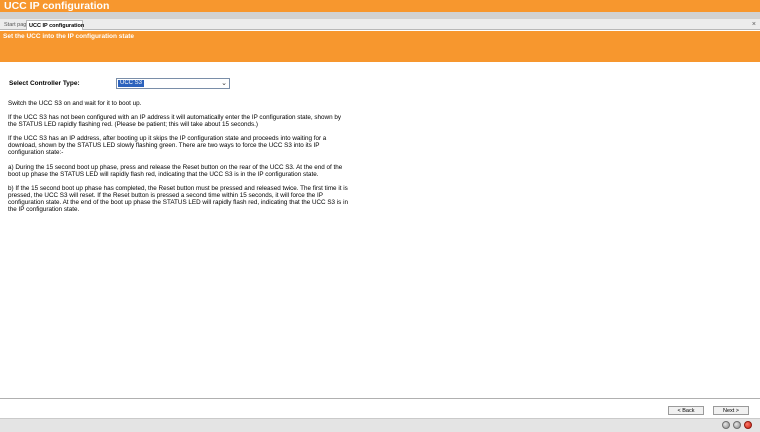 Image resolution: width=760 pixels, height=432 pixels. I want to click on status-indicator-red-icon, so click(748, 425).